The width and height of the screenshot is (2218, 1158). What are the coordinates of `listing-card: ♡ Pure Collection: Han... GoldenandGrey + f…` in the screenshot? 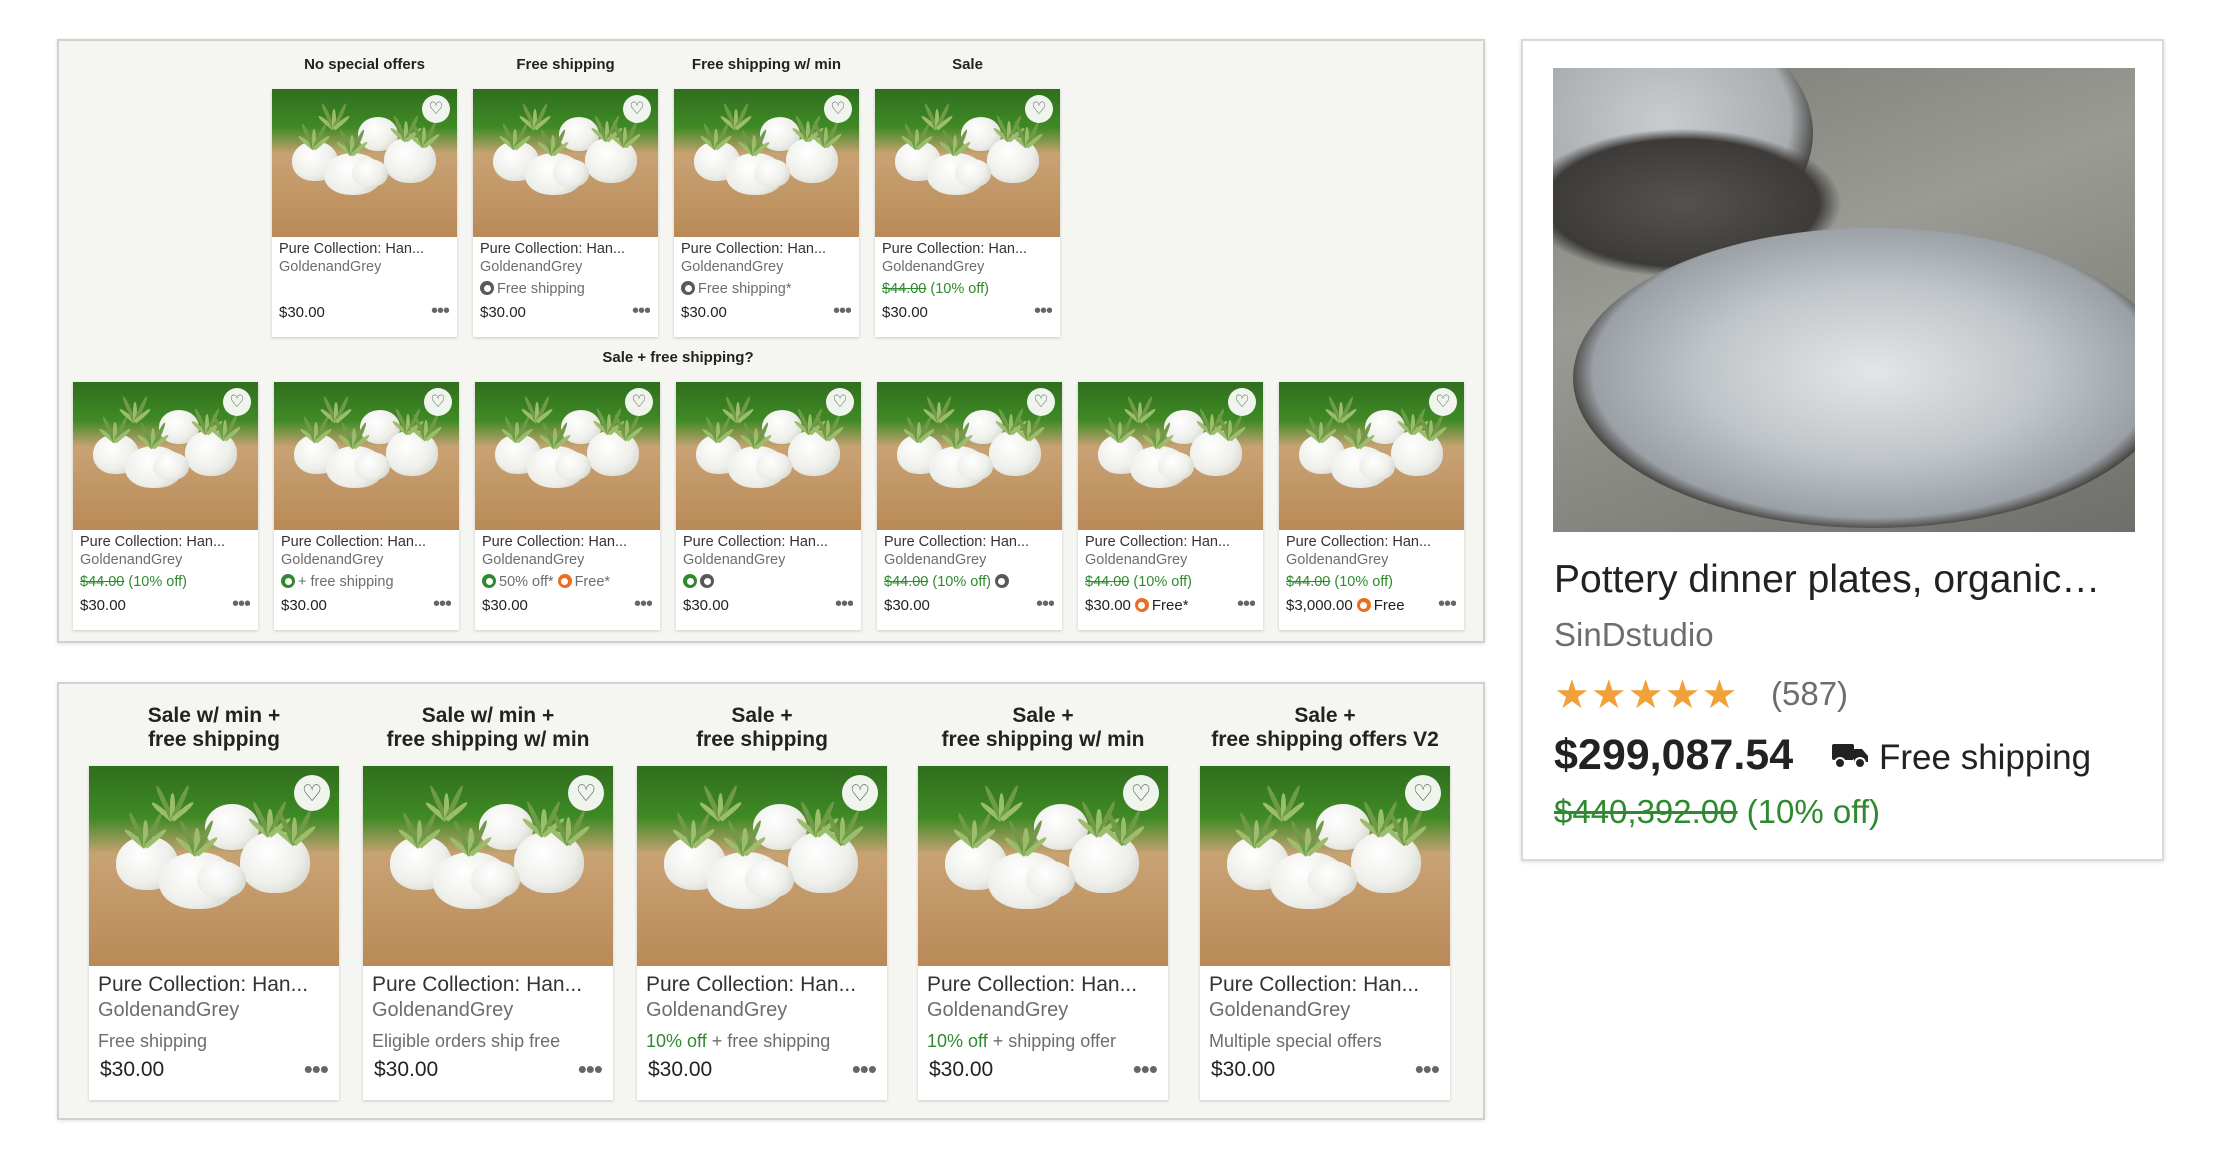 It's located at (366, 506).